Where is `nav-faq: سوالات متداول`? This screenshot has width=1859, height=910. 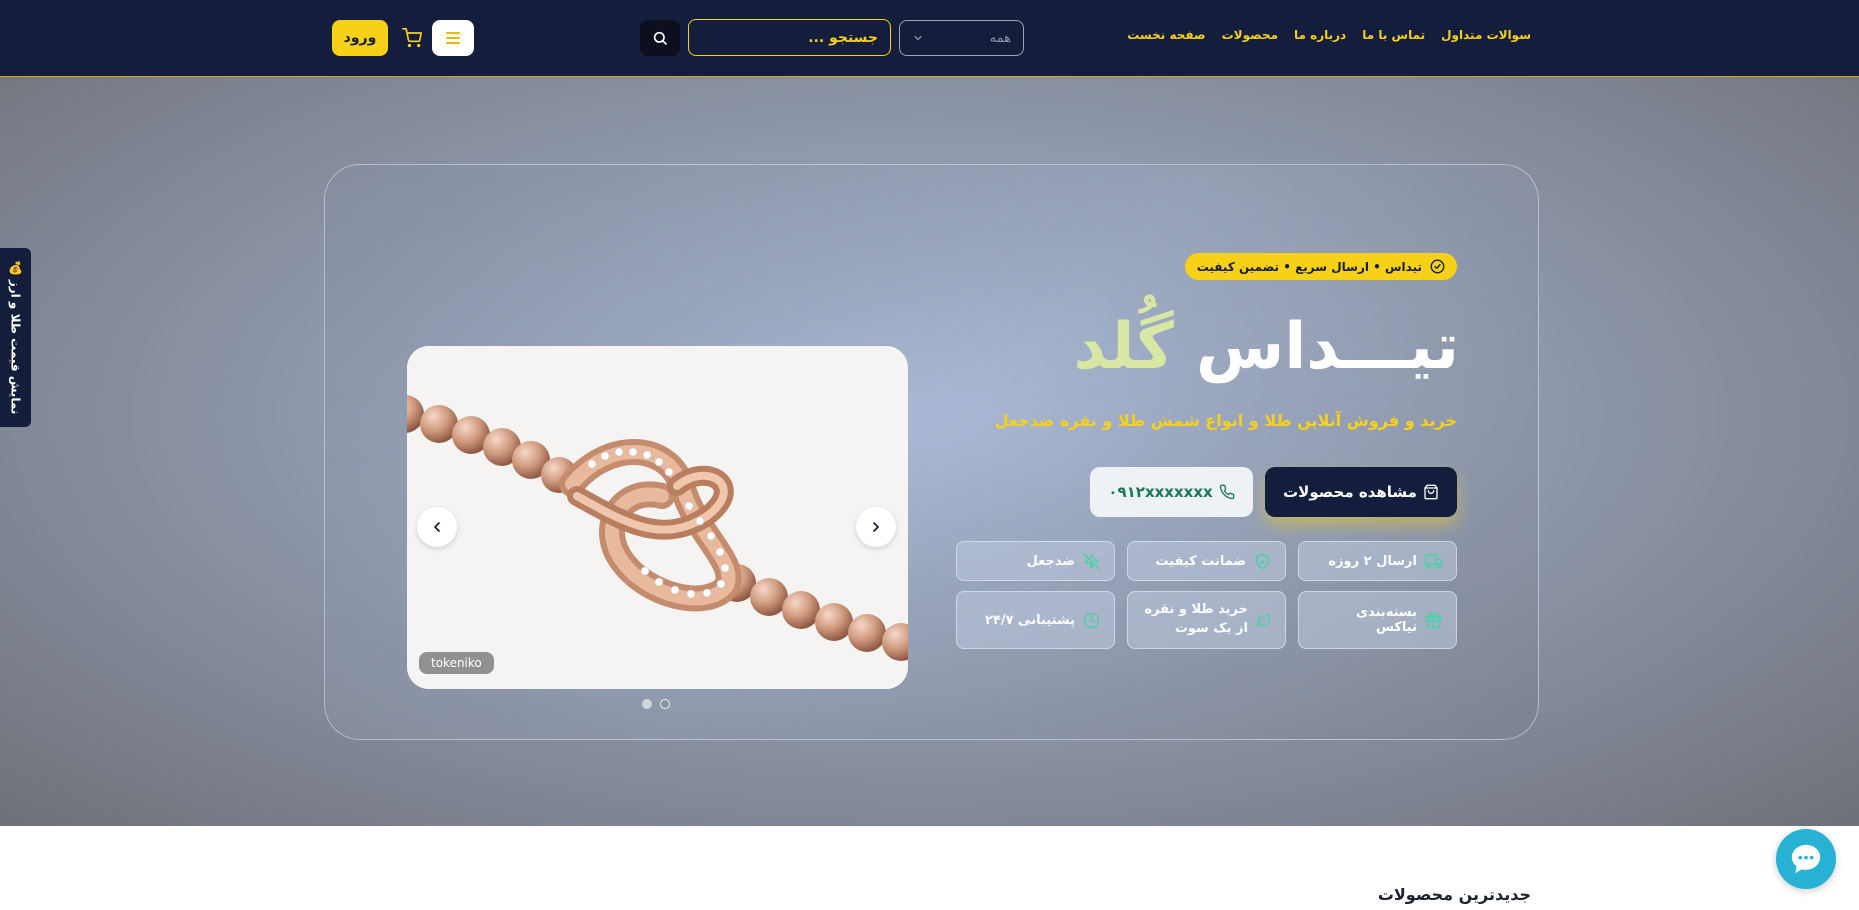 nav-faq: سوالات متداول is located at coordinates (1486, 35).